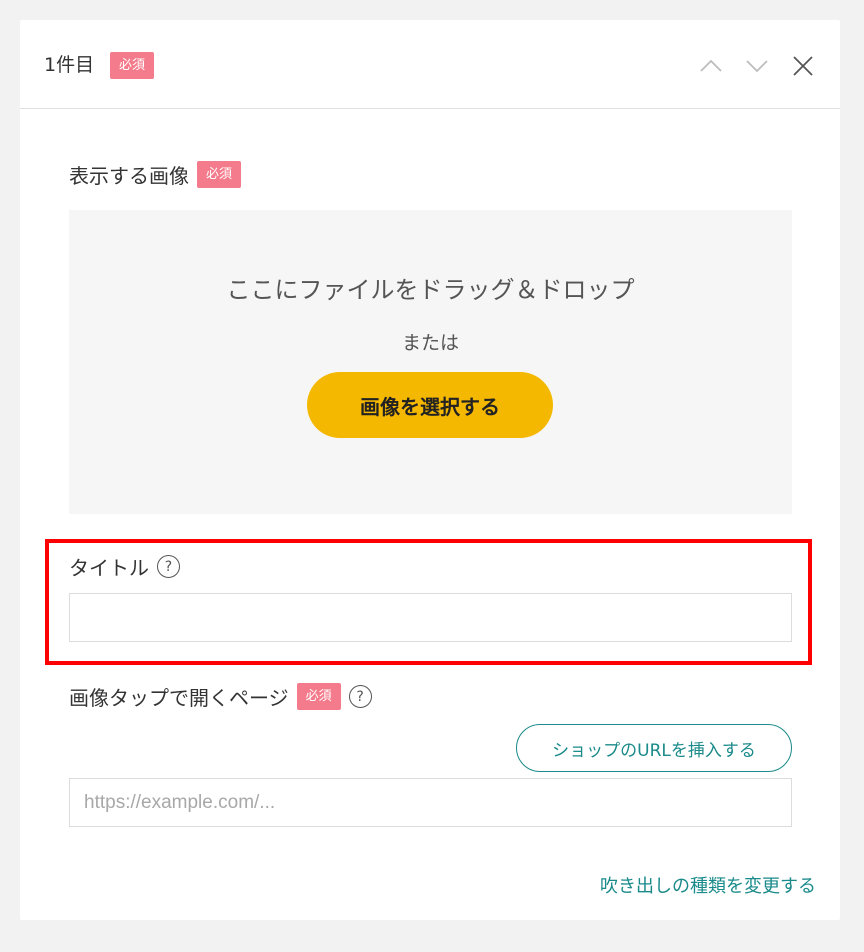 The height and width of the screenshot is (952, 864). What do you see at coordinates (430, 290) in the screenshot?
I see `dropzone-text: ここにファイルをドラッグ＆ドロップ` at bounding box center [430, 290].